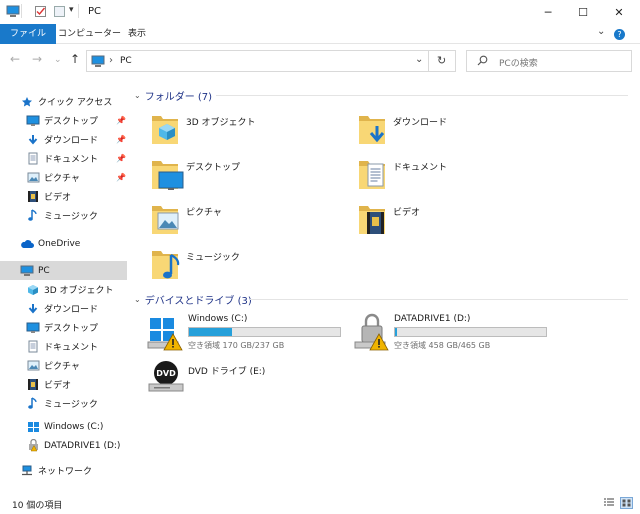 The image size is (640, 514). What do you see at coordinates (59, 243) in the screenshot?
I see `sidebar-item-label: OneDrive` at bounding box center [59, 243].